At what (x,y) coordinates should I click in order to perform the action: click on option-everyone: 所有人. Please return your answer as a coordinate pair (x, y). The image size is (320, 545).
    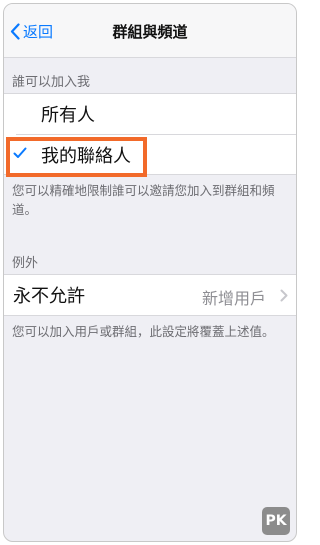
    Looking at the image, I should click on (150, 113).